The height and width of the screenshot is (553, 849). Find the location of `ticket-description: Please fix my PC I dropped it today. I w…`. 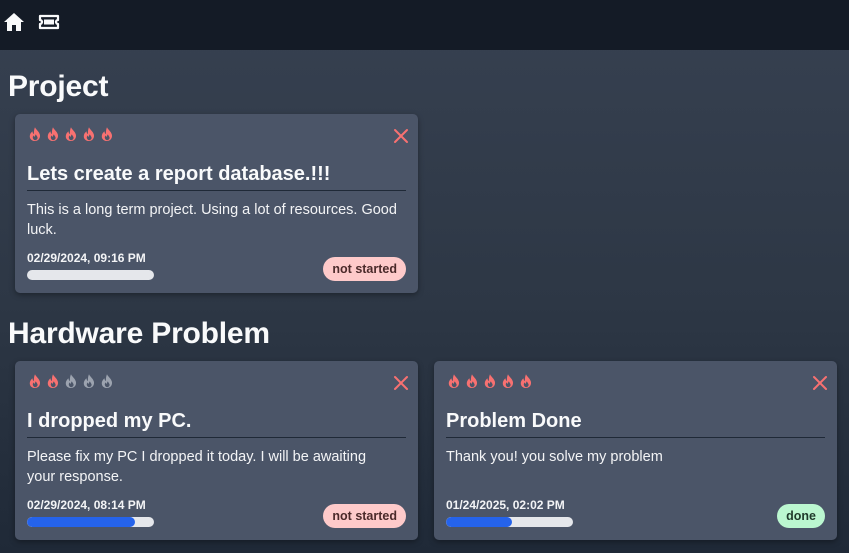

ticket-description: Please fix my PC I dropped it today. I w… is located at coordinates (197, 467).